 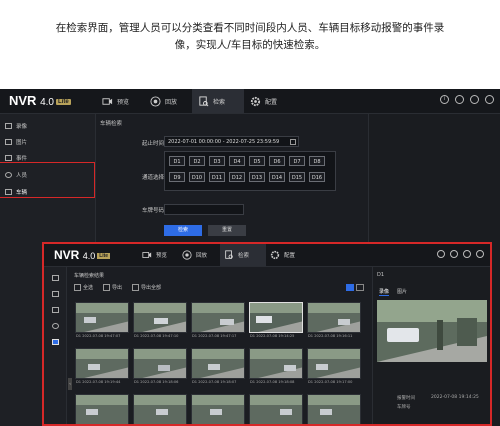 What do you see at coordinates (22, 158) in the screenshot?
I see `sidebar-item-label: 事件` at bounding box center [22, 158].